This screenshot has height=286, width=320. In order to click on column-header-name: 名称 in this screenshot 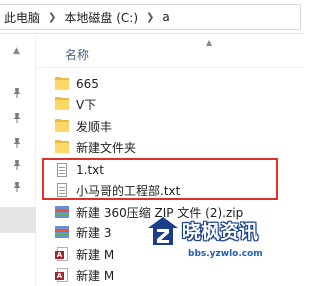, I will do `click(77, 54)`.